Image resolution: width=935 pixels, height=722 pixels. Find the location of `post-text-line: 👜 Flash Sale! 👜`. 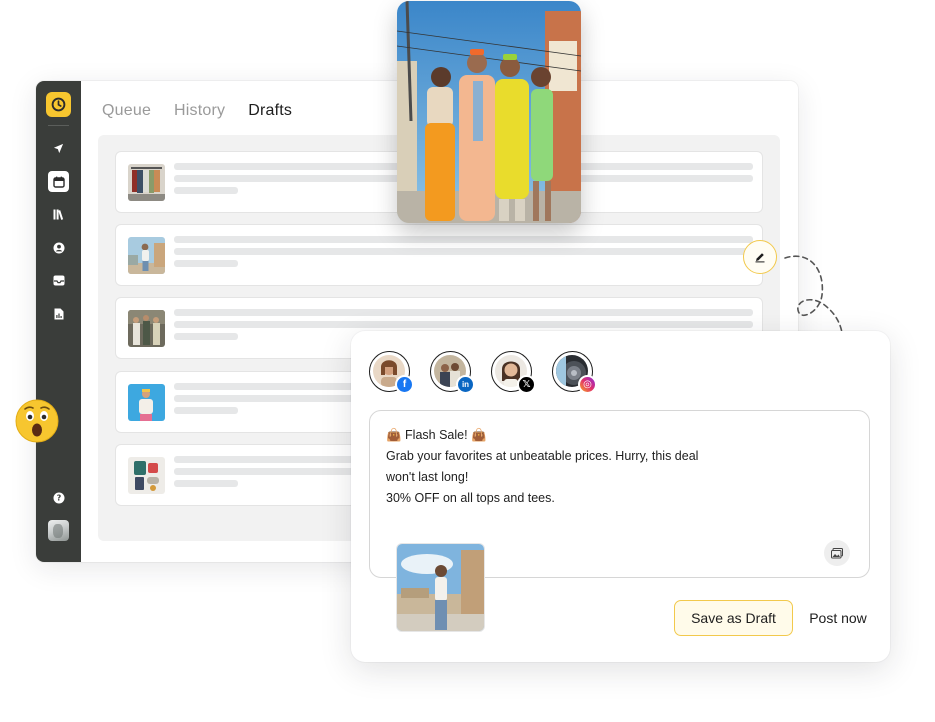

post-text-line: 👜 Flash Sale! 👜 is located at coordinates (436, 435).